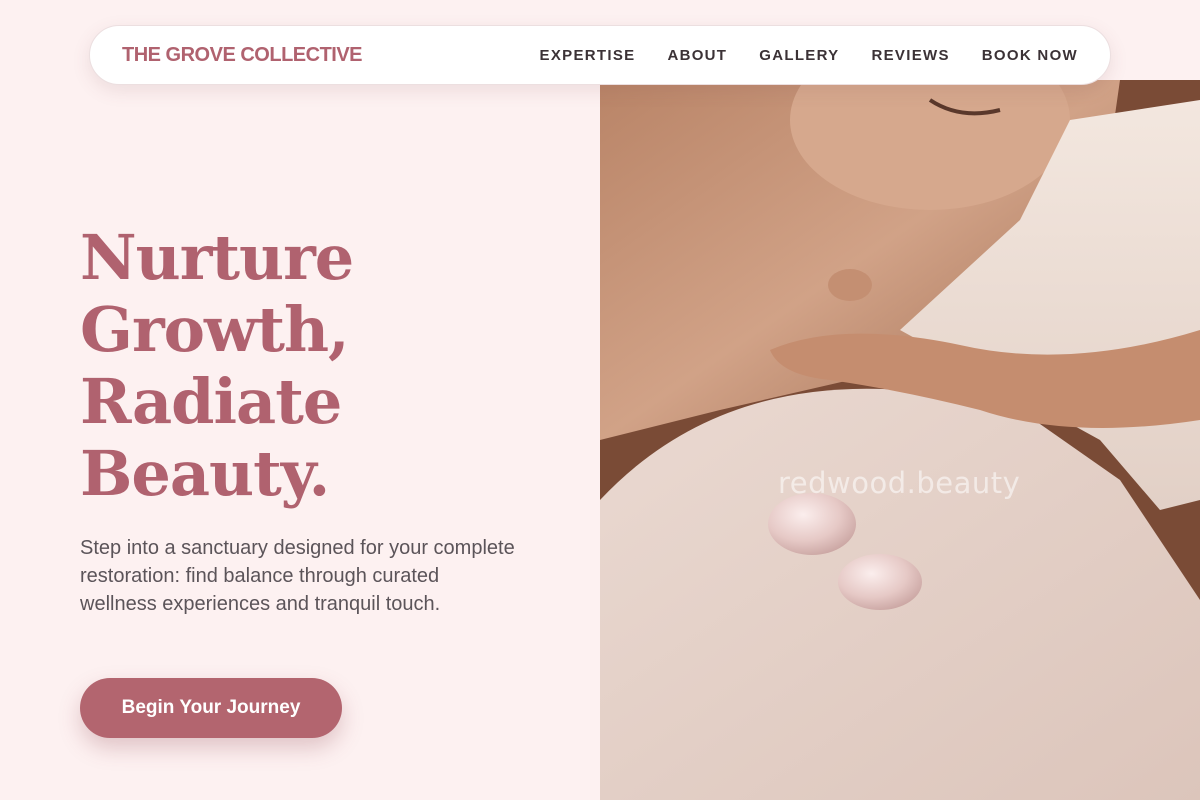 The height and width of the screenshot is (800, 1200). Describe the element at coordinates (910, 55) in the screenshot. I see `nav-link-reviews: REVIEWS` at that location.